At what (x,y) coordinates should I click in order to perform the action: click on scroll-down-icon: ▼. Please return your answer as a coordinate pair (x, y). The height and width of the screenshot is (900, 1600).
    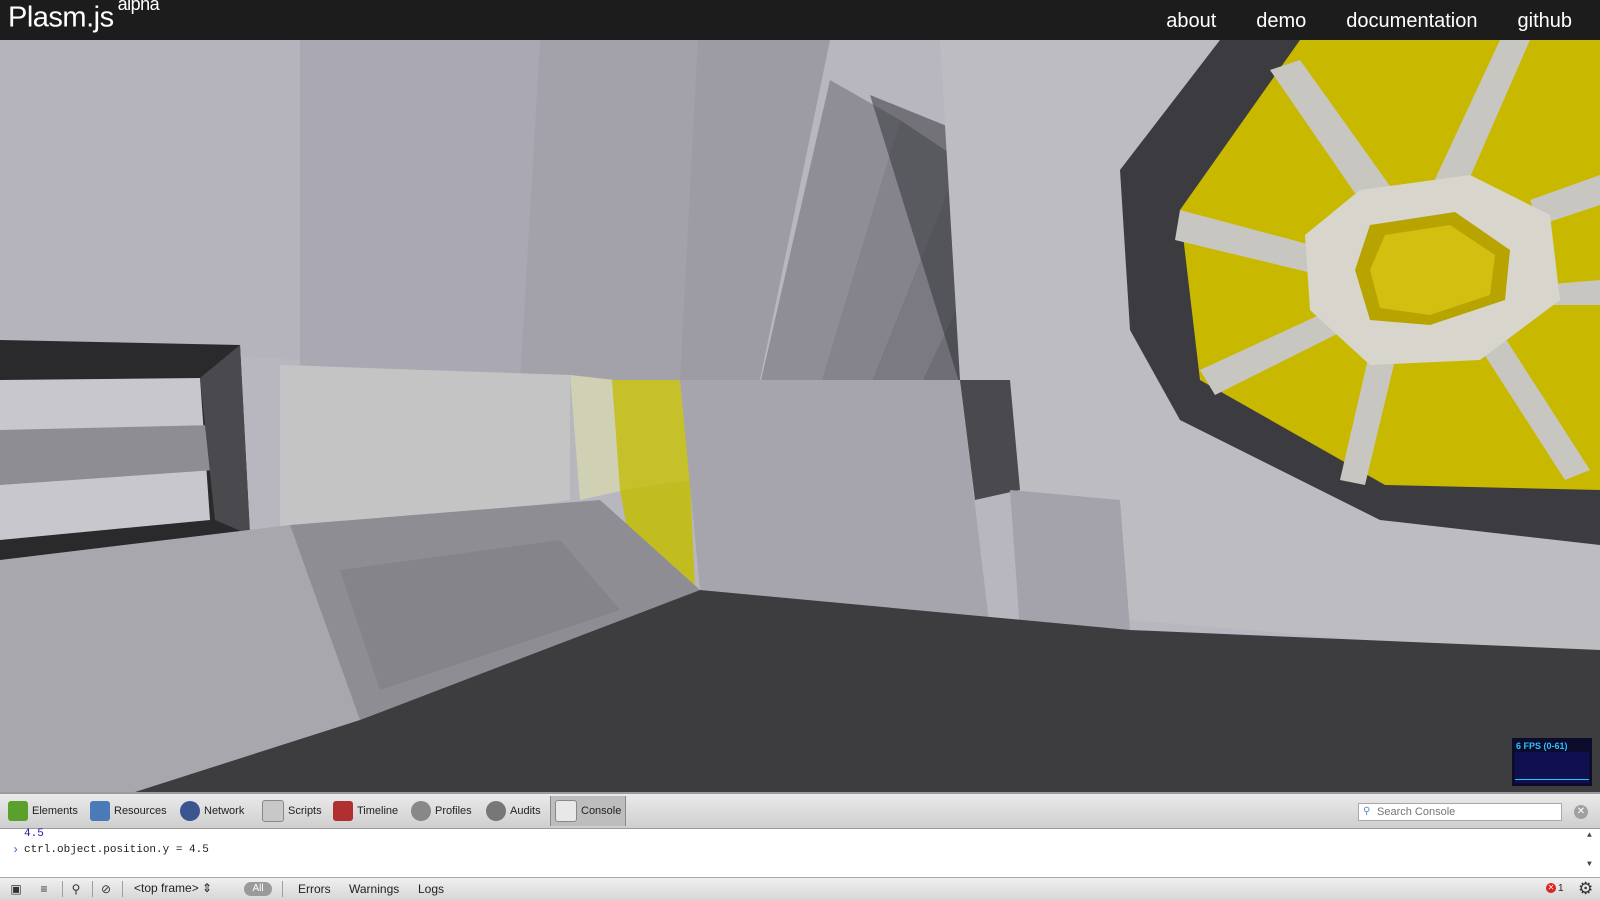
    Looking at the image, I should click on (1589, 864).